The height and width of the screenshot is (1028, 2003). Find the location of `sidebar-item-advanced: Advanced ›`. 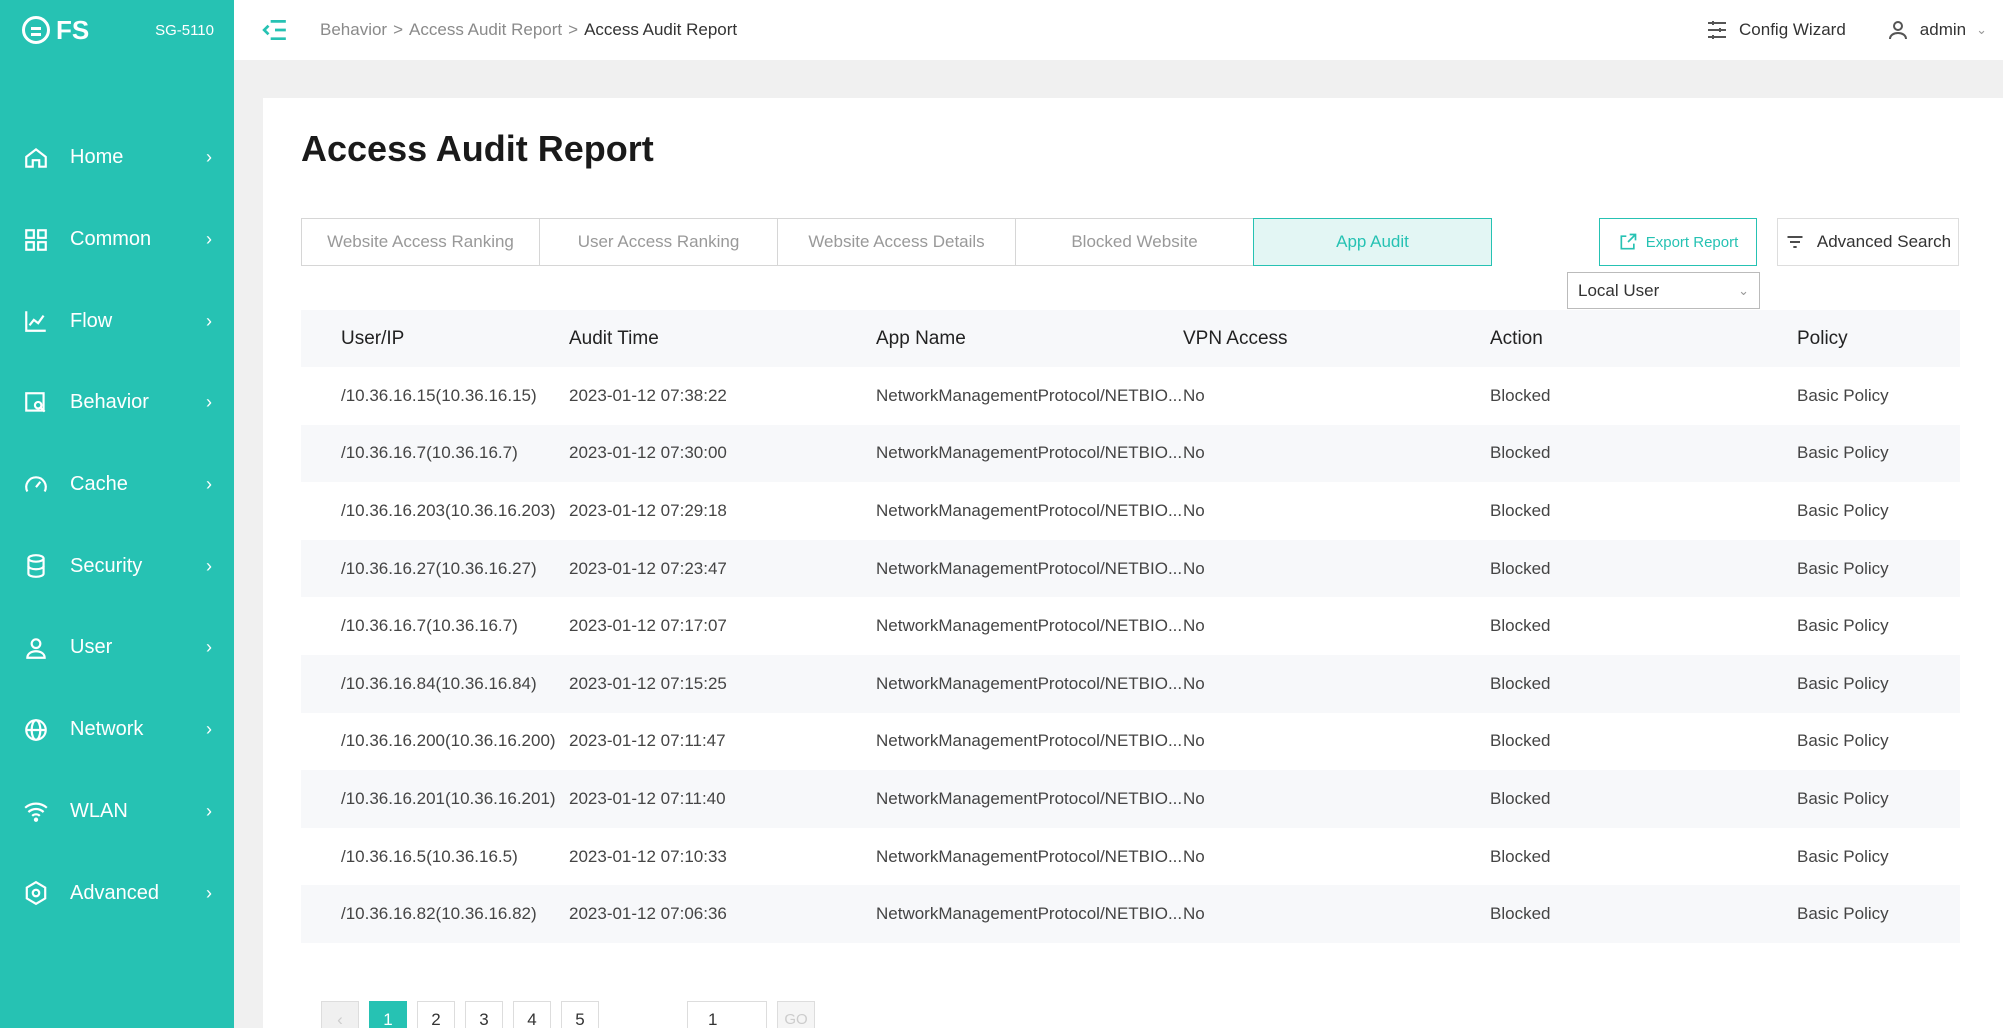

sidebar-item-advanced: Advanced › is located at coordinates (117, 893).